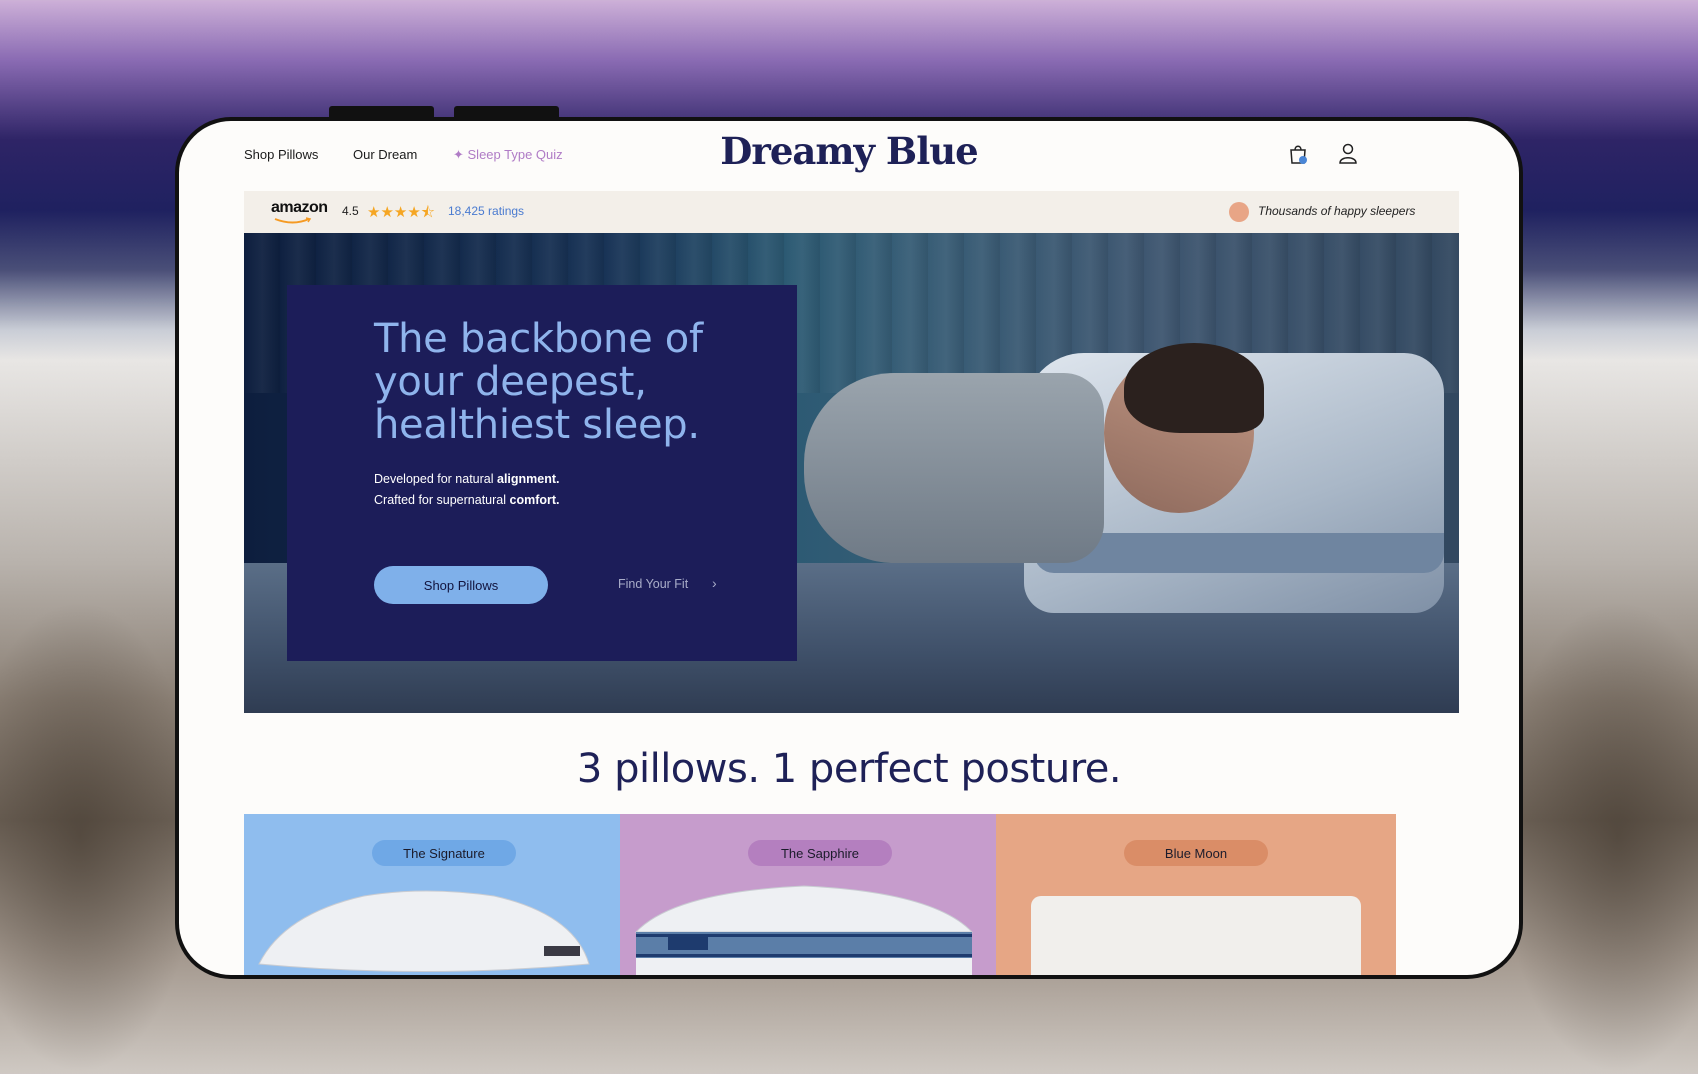 This screenshot has width=1698, height=1074. I want to click on ratings-count-link: 18,425 ratings, so click(486, 211).